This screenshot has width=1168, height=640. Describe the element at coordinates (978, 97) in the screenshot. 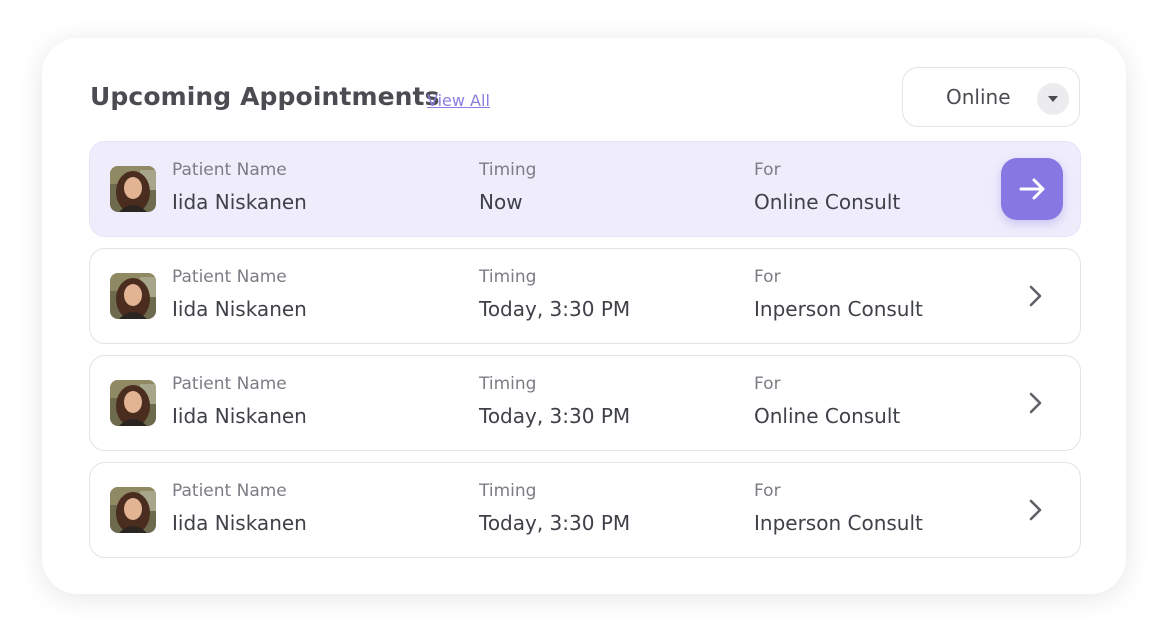

I see `dropdown-selected-value: Online` at that location.